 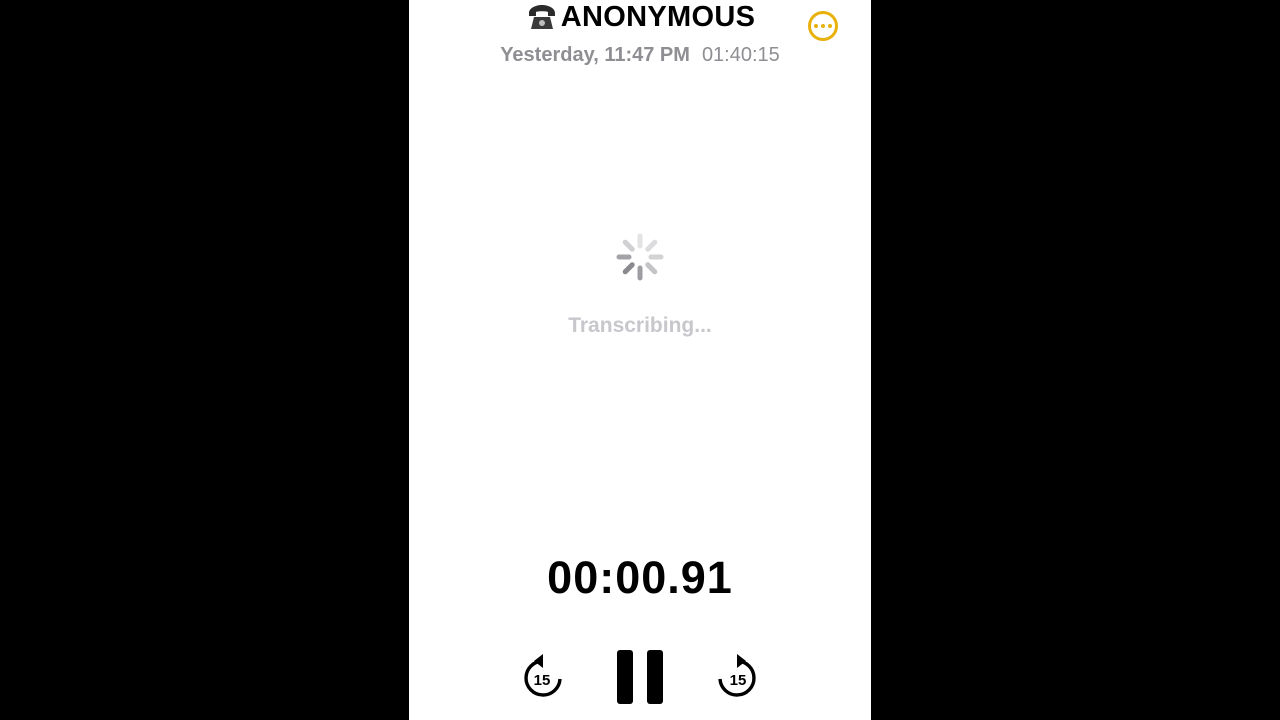 What do you see at coordinates (595, 54) in the screenshot?
I see `recording-date: Yesterday, 11:47 PM` at bounding box center [595, 54].